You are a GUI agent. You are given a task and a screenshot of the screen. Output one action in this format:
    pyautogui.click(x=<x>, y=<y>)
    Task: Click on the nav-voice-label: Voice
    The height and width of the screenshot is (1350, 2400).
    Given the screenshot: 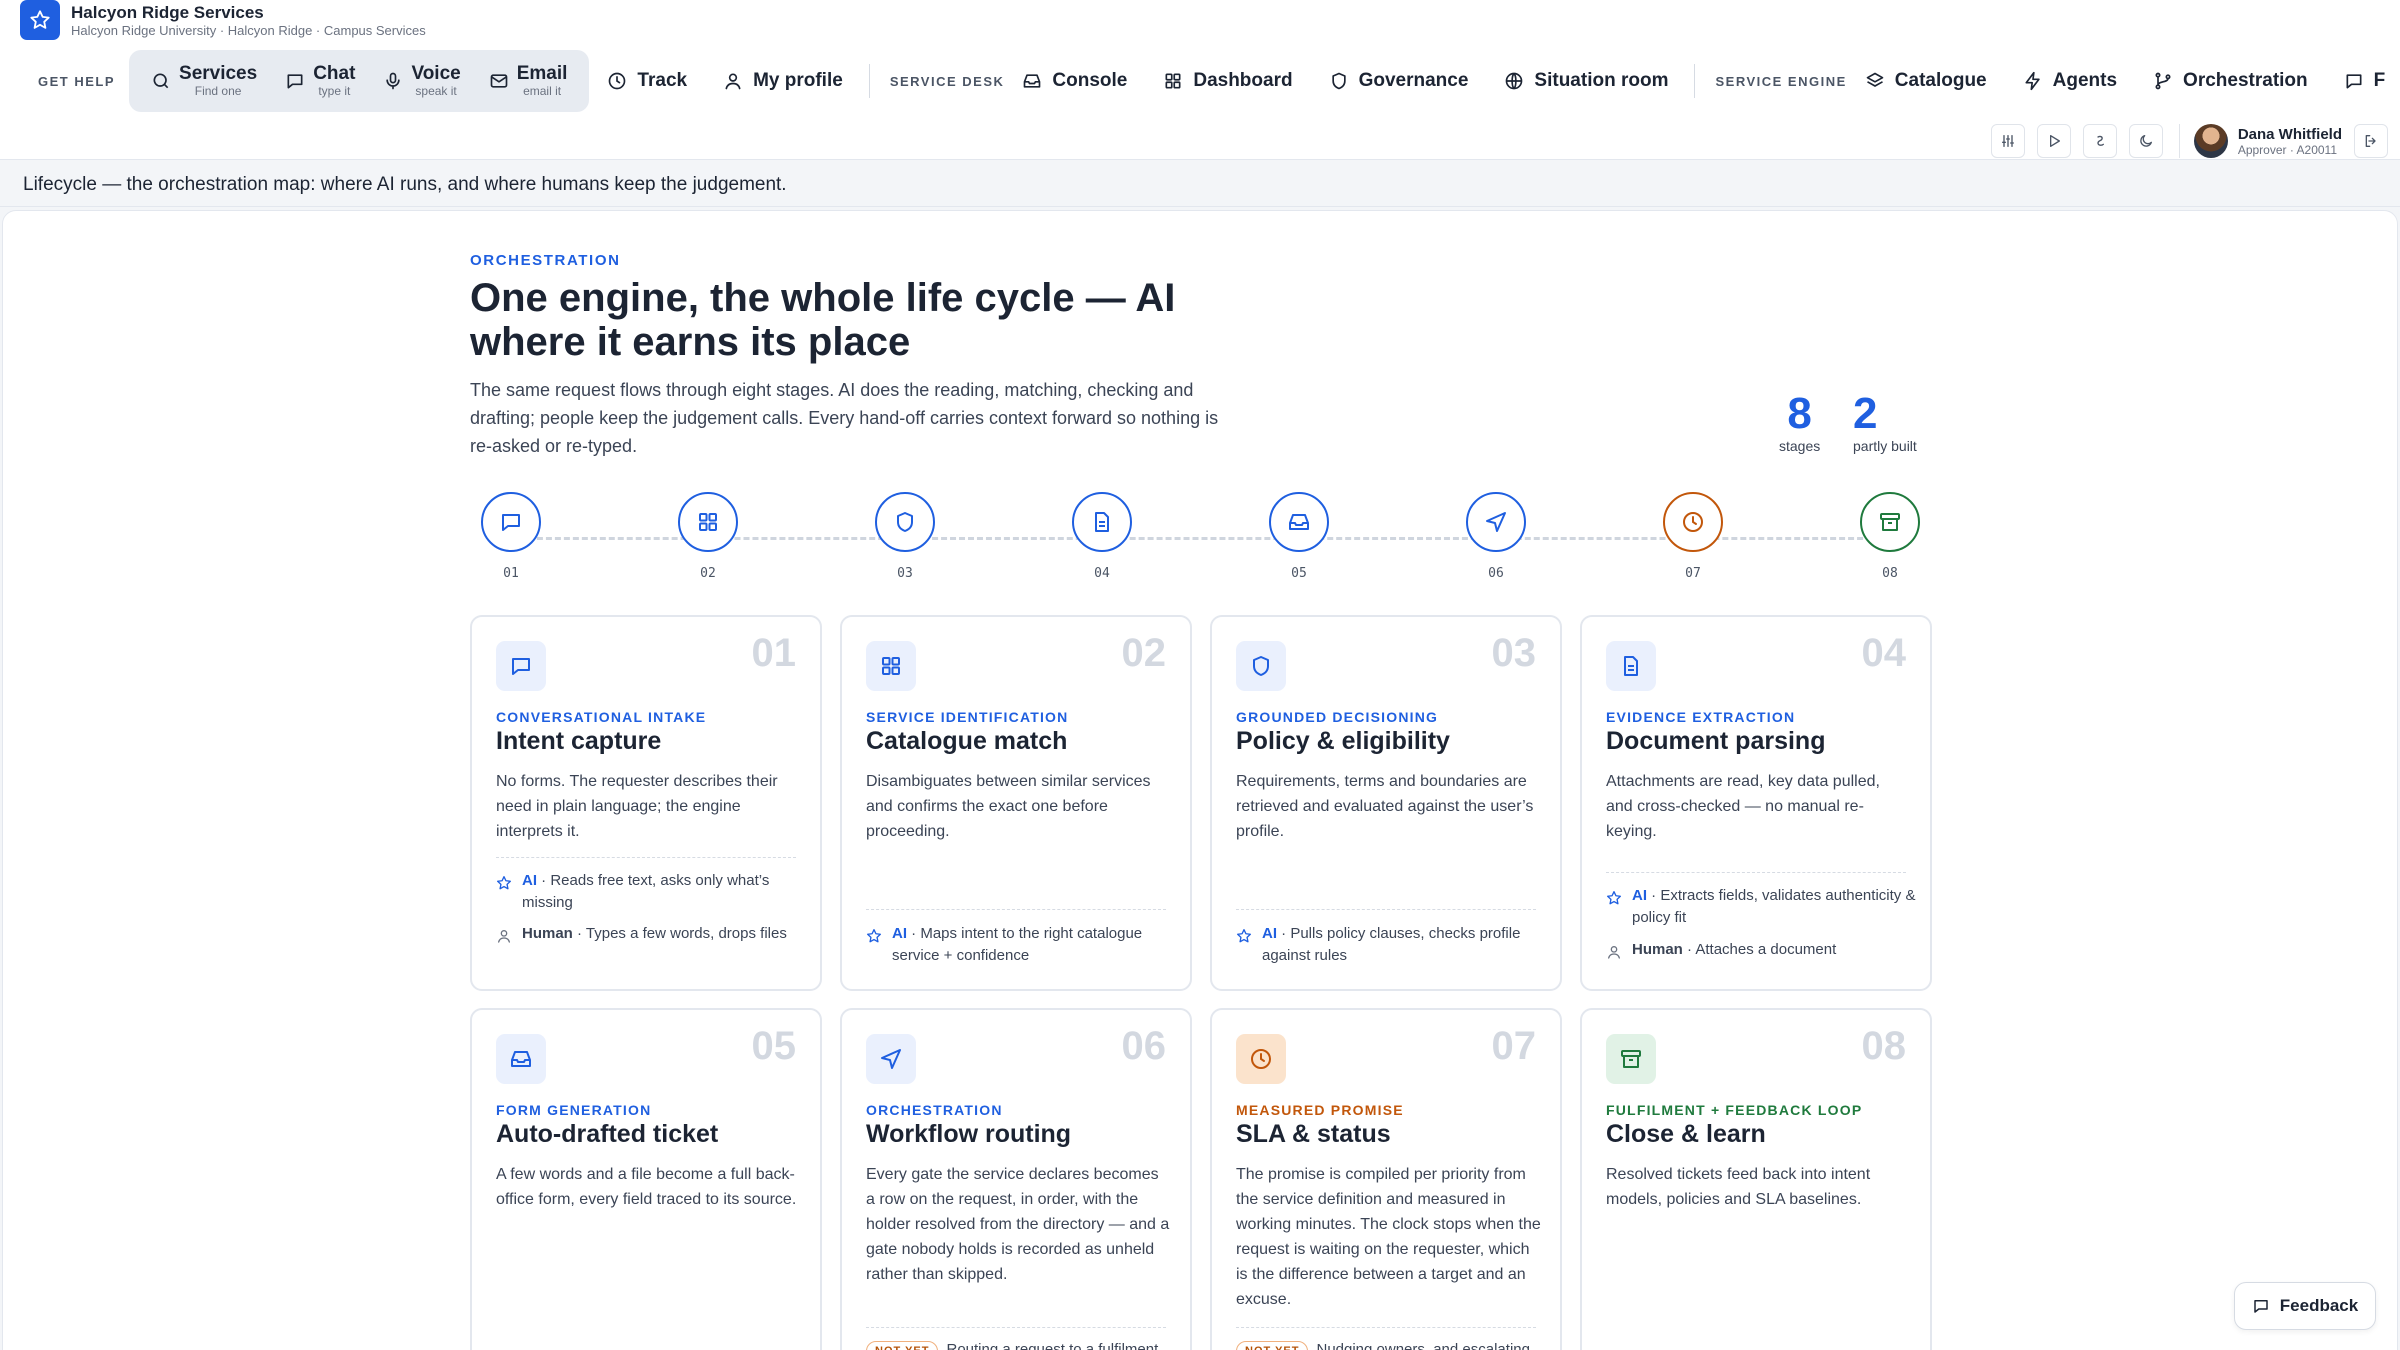 What is the action you would take?
    pyautogui.click(x=436, y=73)
    